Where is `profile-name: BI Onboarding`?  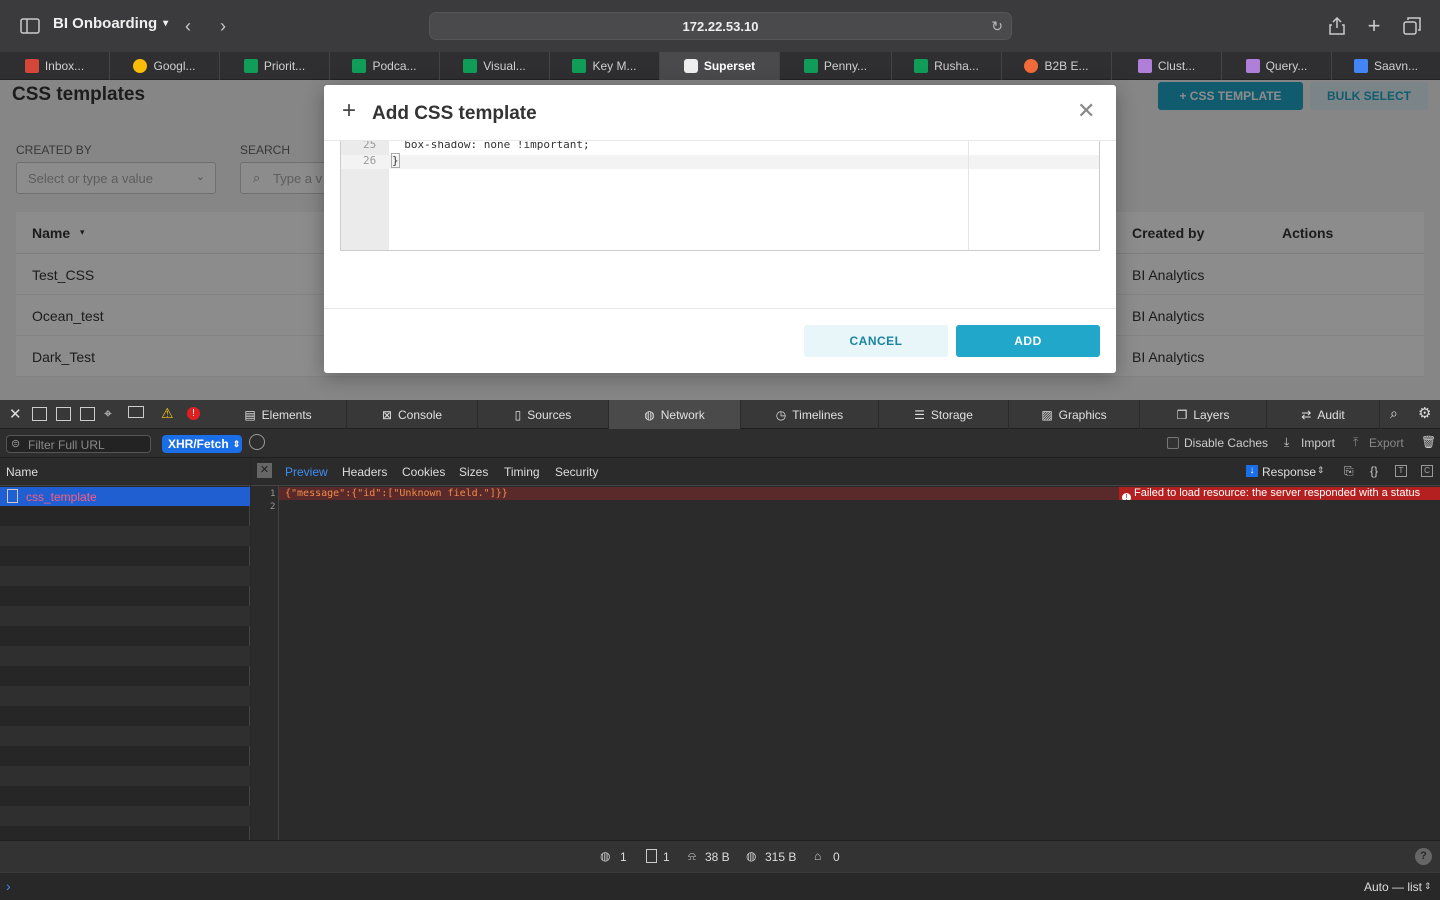
profile-name: BI Onboarding is located at coordinates (105, 23).